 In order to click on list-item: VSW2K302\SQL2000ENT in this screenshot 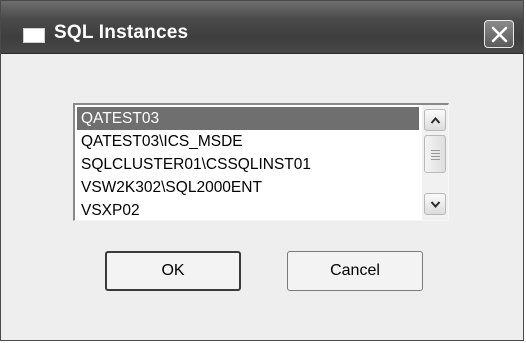, I will do `click(248, 187)`.